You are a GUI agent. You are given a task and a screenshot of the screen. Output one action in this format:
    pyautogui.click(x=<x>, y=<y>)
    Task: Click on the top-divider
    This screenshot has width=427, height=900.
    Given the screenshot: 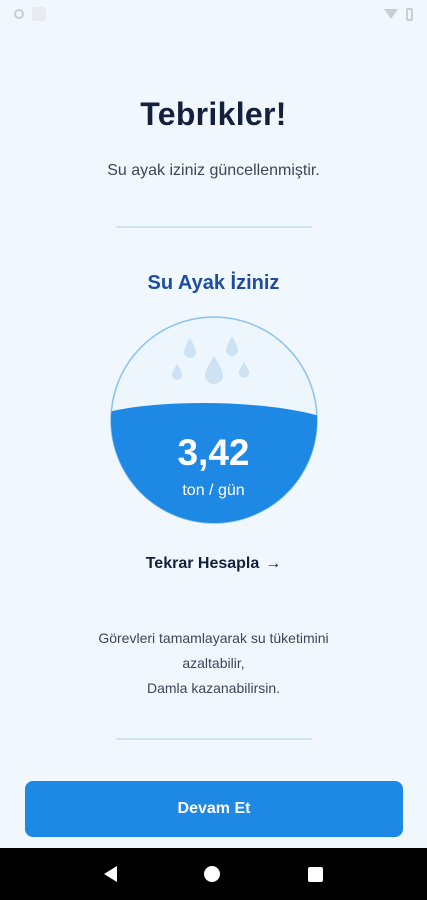 What is the action you would take?
    pyautogui.click(x=214, y=227)
    